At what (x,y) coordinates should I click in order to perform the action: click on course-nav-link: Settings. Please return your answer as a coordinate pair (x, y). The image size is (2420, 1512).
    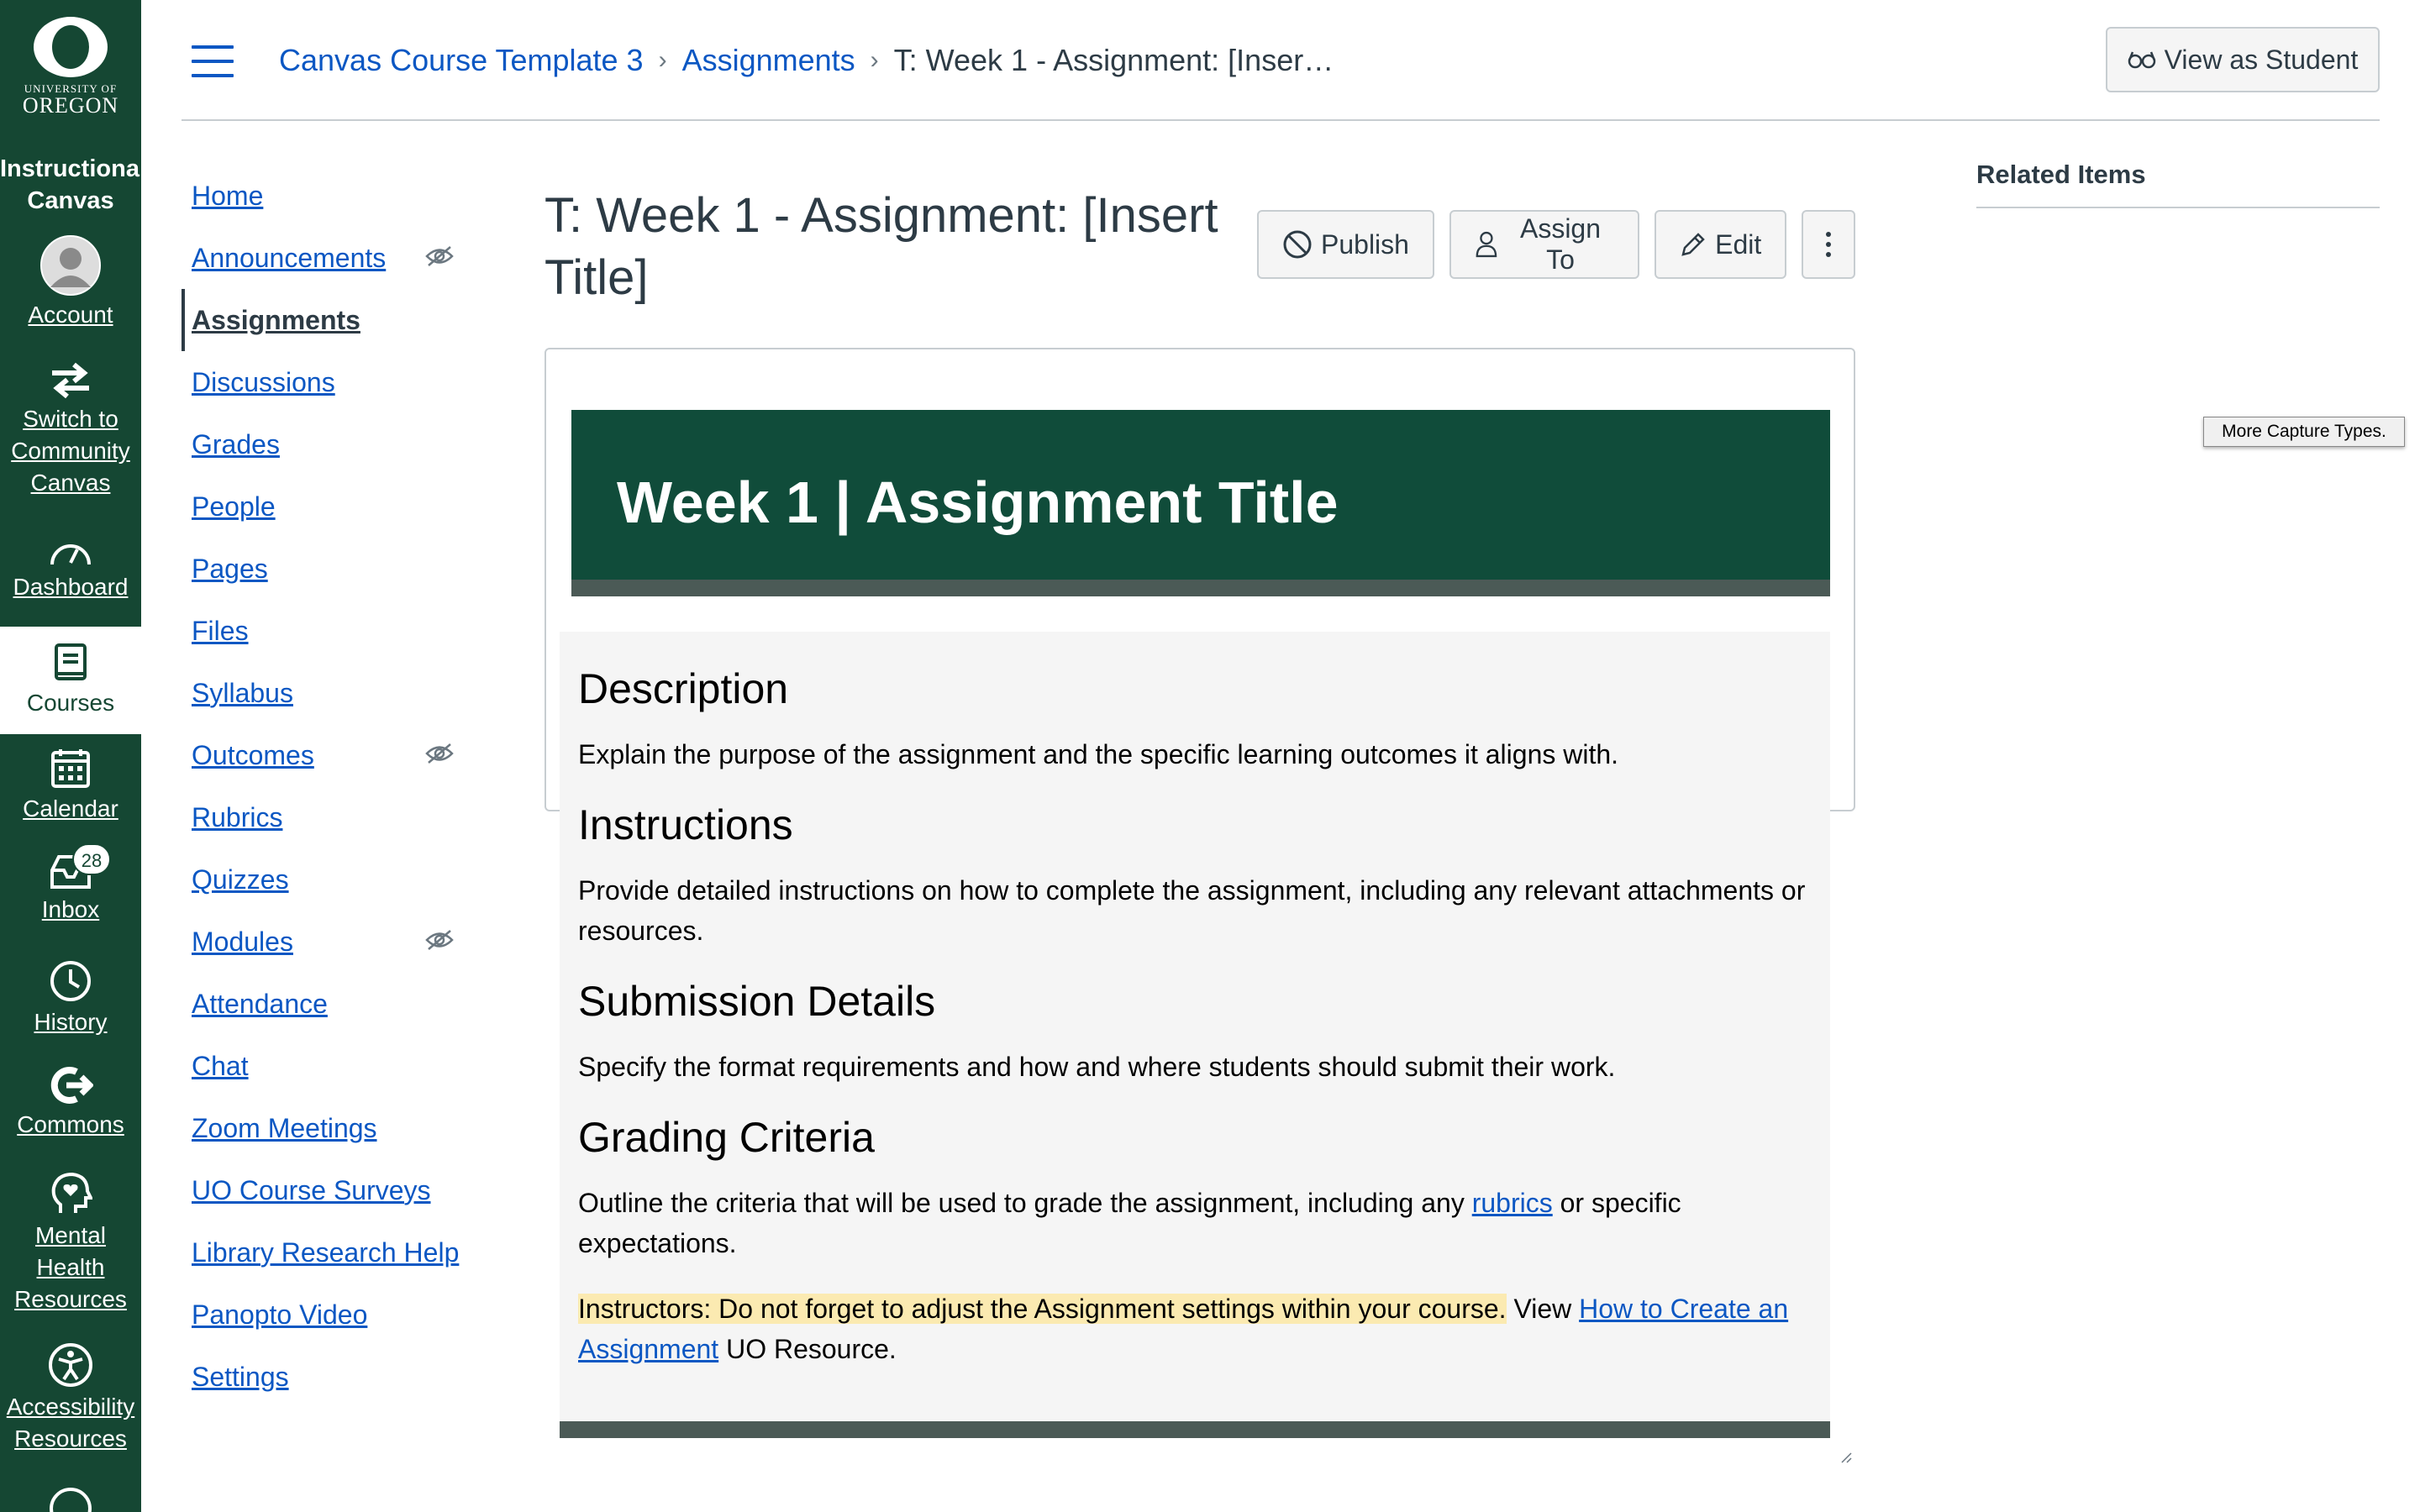
    Looking at the image, I should click on (240, 1377).